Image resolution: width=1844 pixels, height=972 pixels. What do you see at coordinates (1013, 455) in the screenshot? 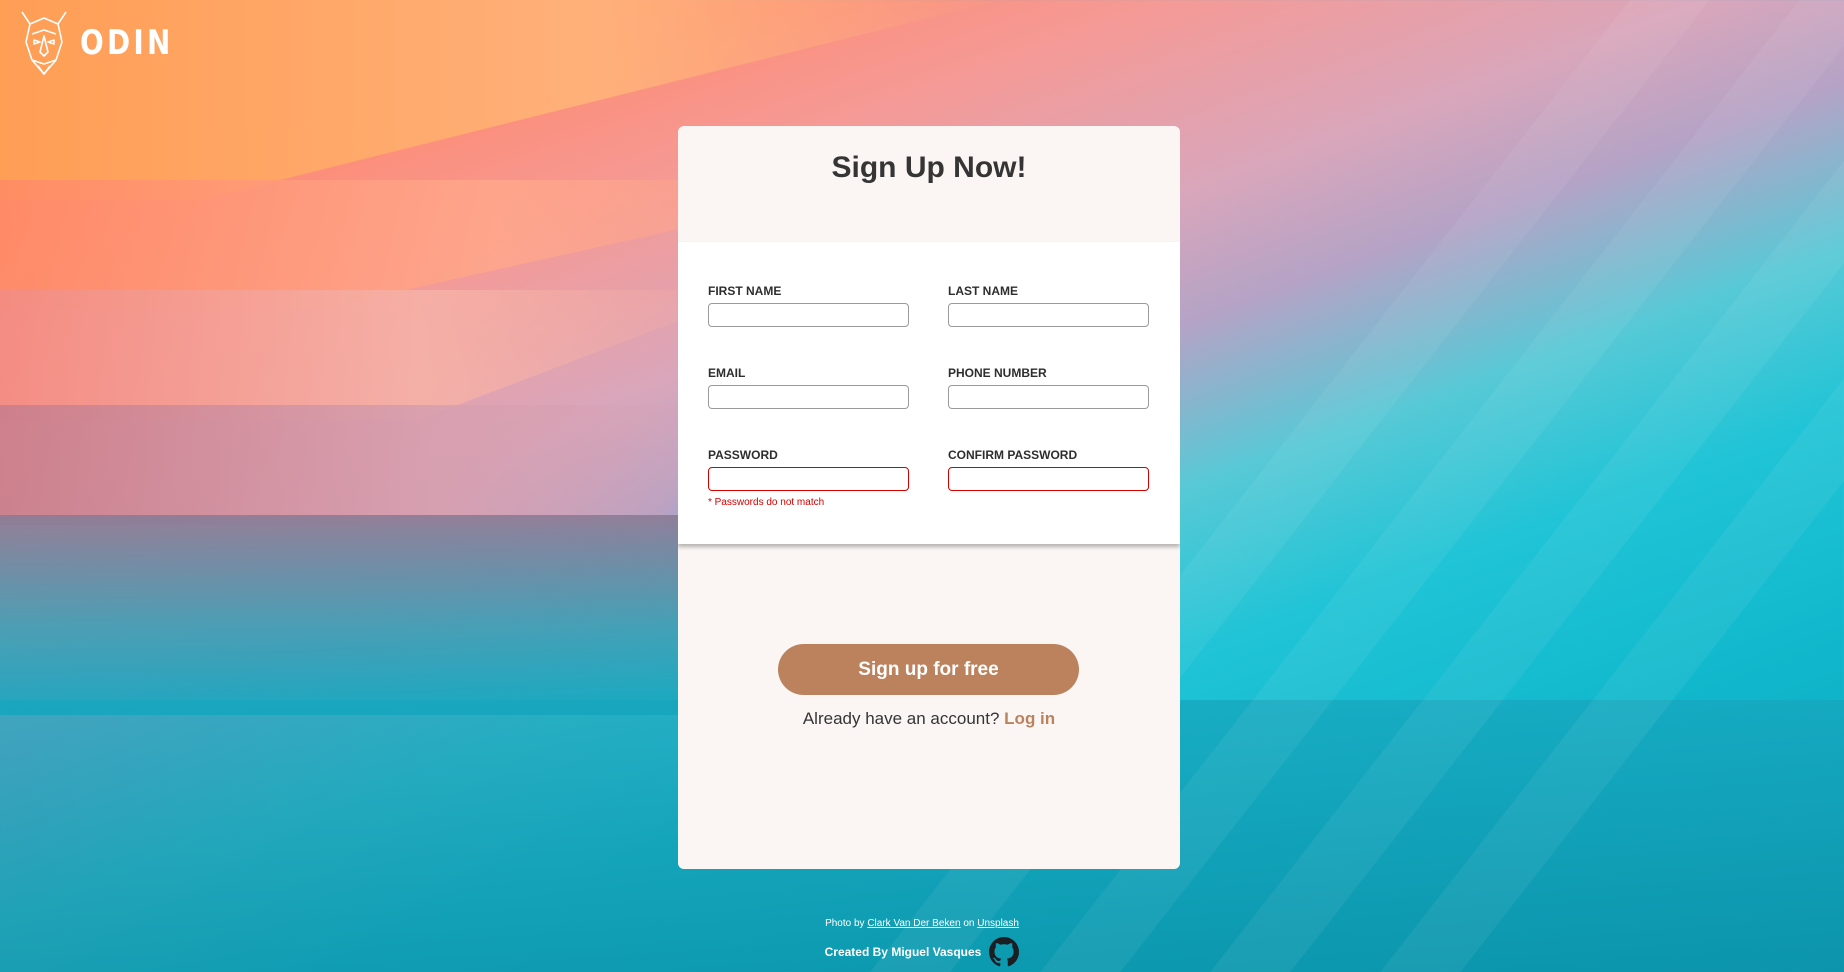
I see `confirm-password-label: CONFIRM PASSWORD` at bounding box center [1013, 455].